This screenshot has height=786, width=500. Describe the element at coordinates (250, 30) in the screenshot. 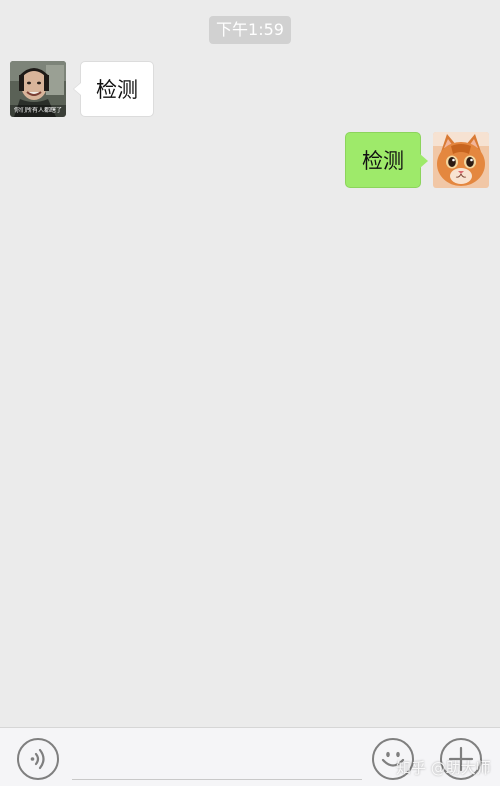

I see `message-timestamp: 下午1:59` at that location.